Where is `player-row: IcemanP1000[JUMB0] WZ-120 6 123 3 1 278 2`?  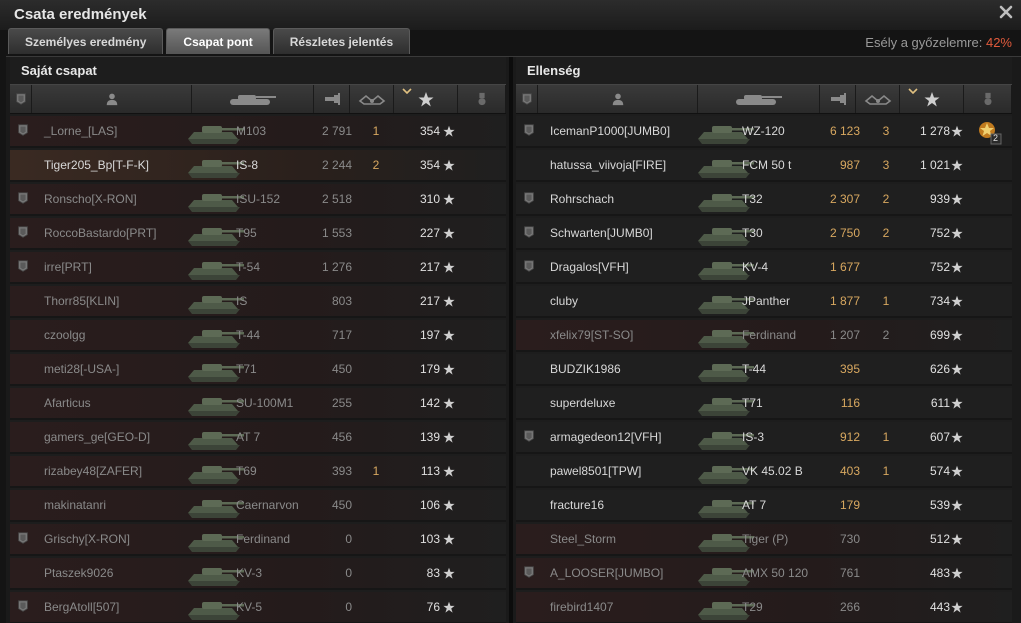 player-row: IcemanP1000[JUMB0] WZ-120 6 123 3 1 278 2 is located at coordinates (764, 132).